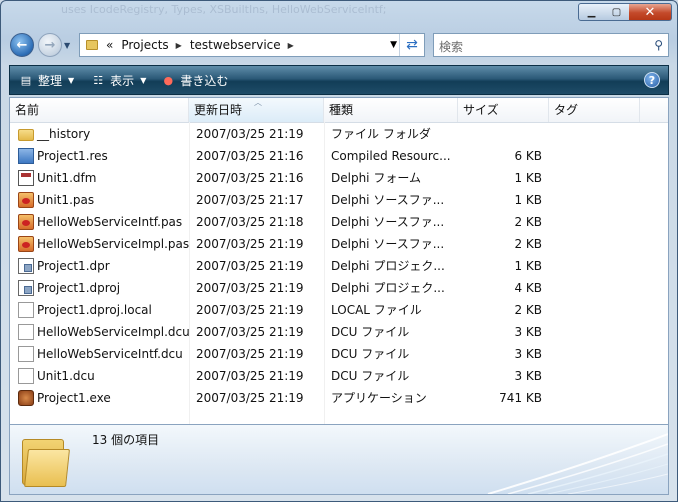  I want to click on file-name-cell: HelloWebServiceIntf.dcu, so click(104, 354).